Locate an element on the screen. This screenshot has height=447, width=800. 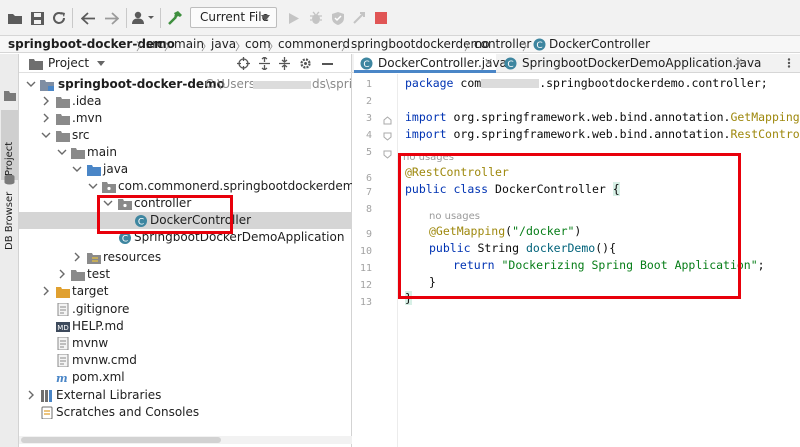
tree-label: .idea is located at coordinates (87, 101).